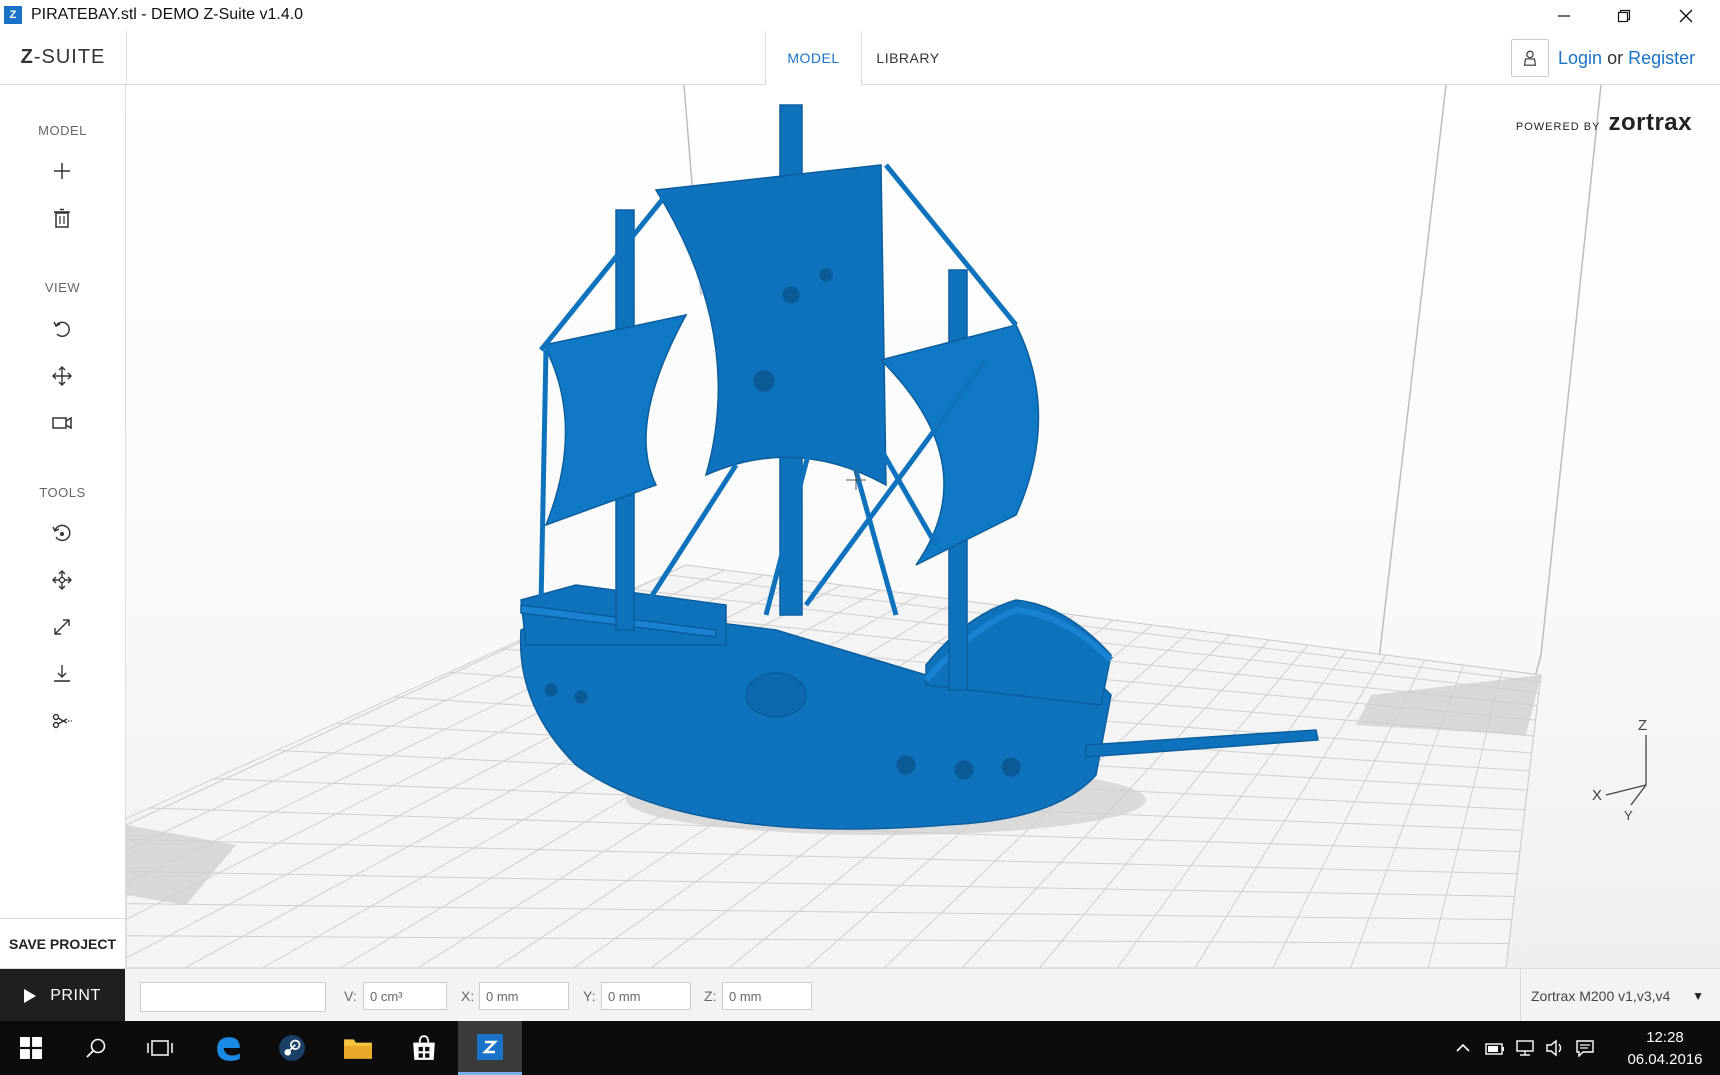 The width and height of the screenshot is (1720, 1075). Describe the element at coordinates (468, 996) in the screenshot. I see `x-label: X:` at that location.